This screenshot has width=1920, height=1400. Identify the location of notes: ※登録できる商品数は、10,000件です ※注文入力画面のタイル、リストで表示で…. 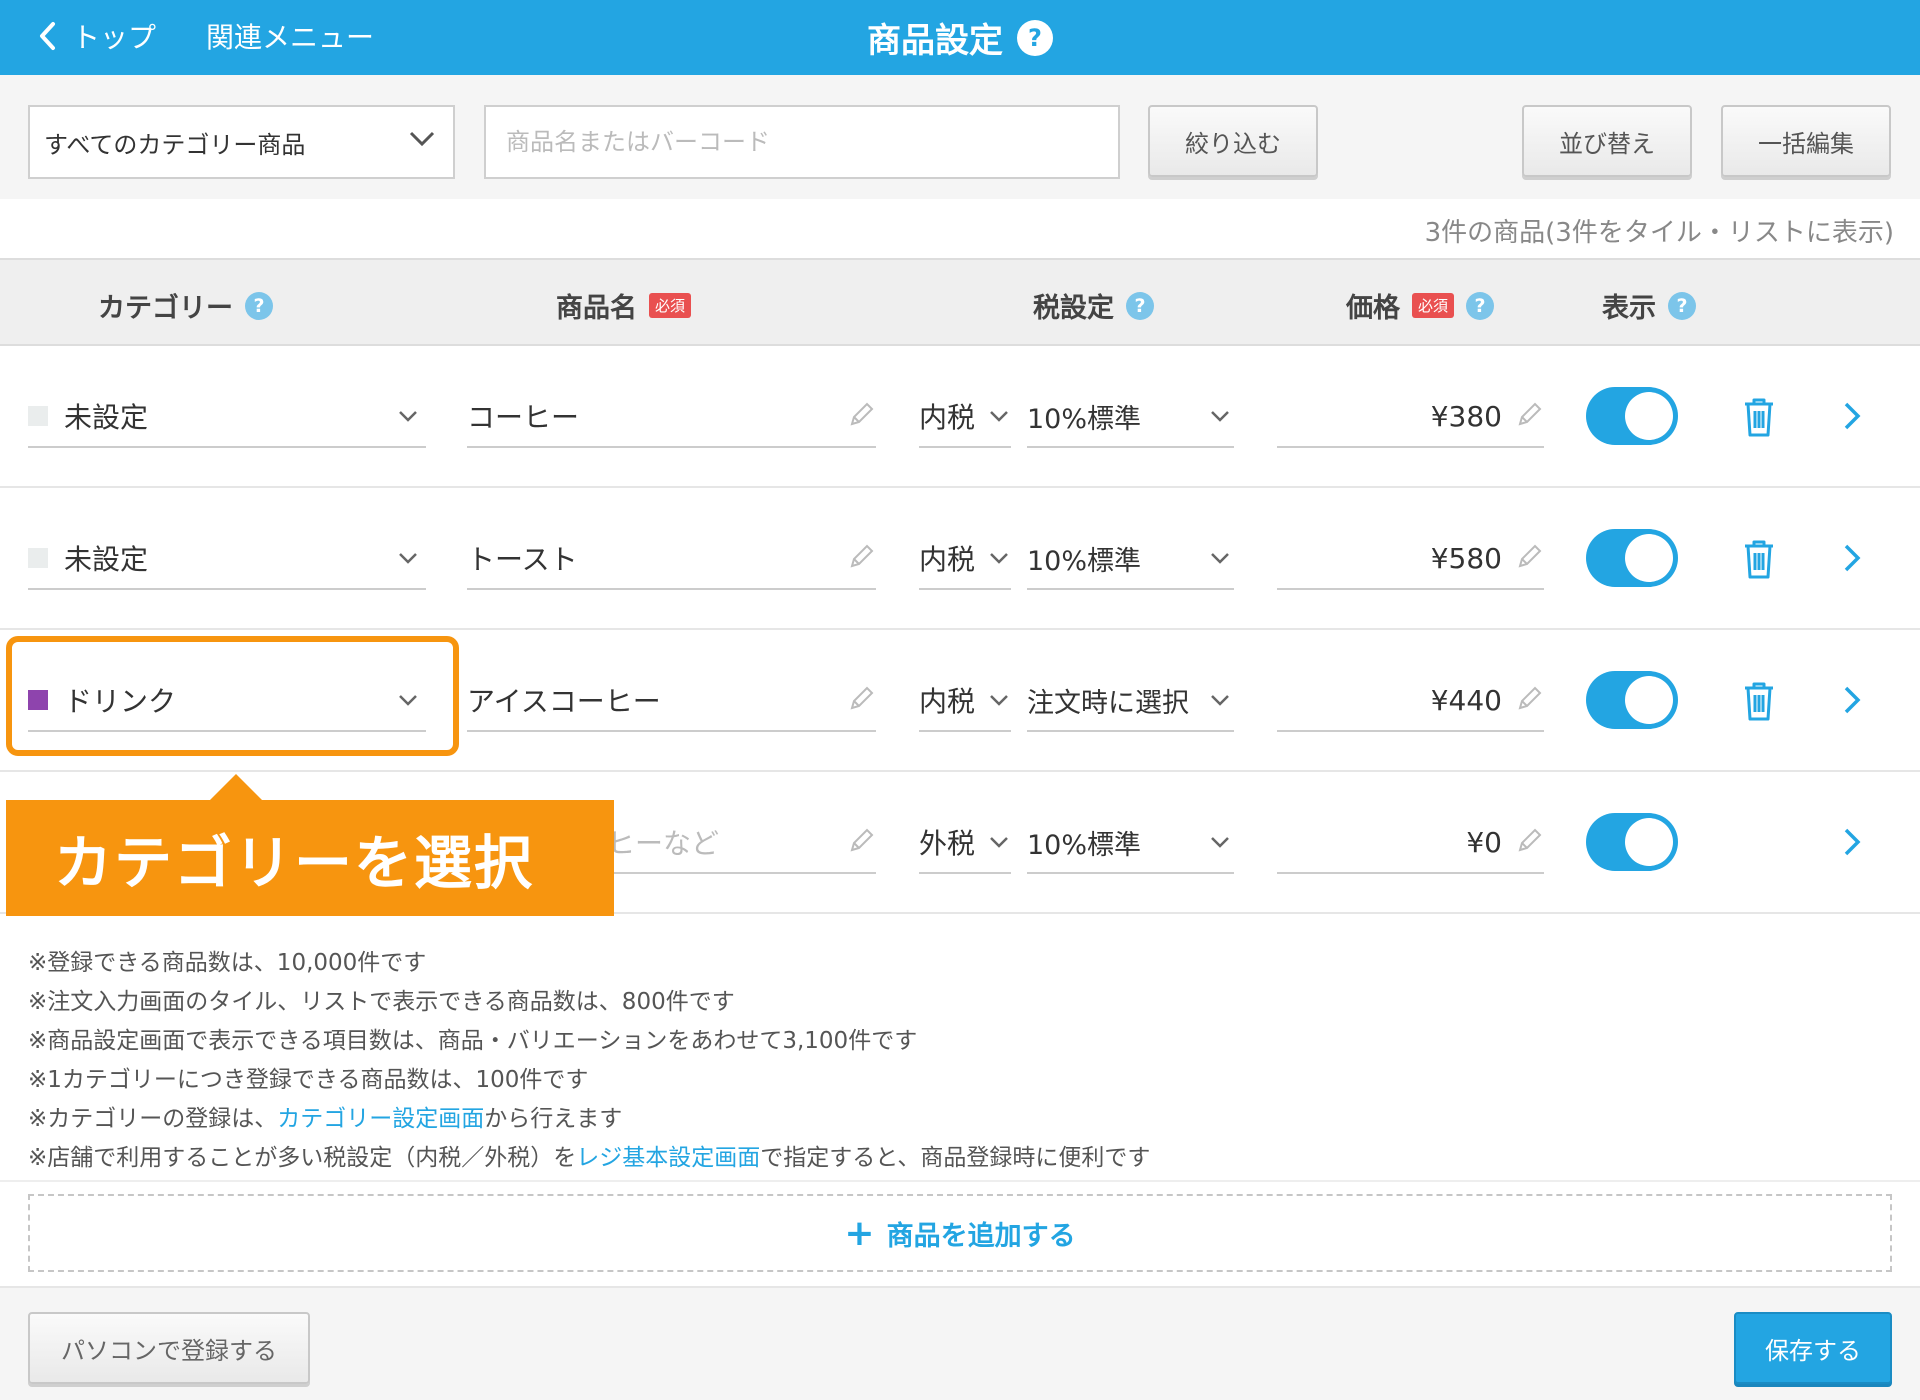
(589, 1061).